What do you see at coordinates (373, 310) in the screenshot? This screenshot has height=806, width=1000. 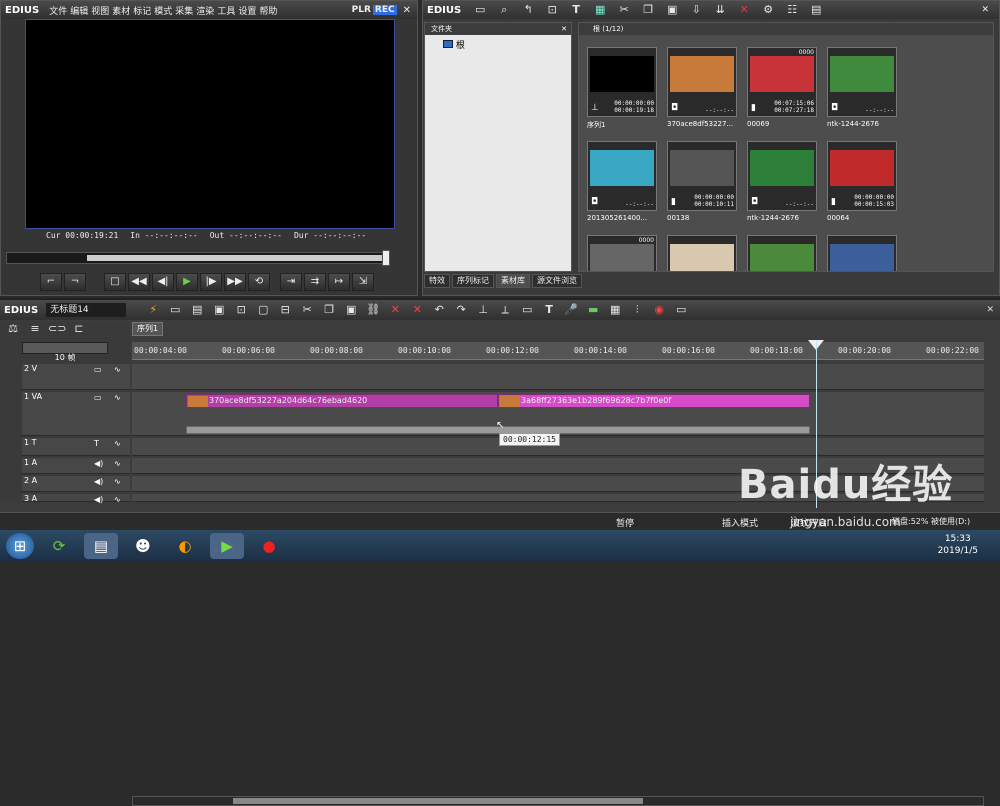 I see `link-icon: ⛓` at bounding box center [373, 310].